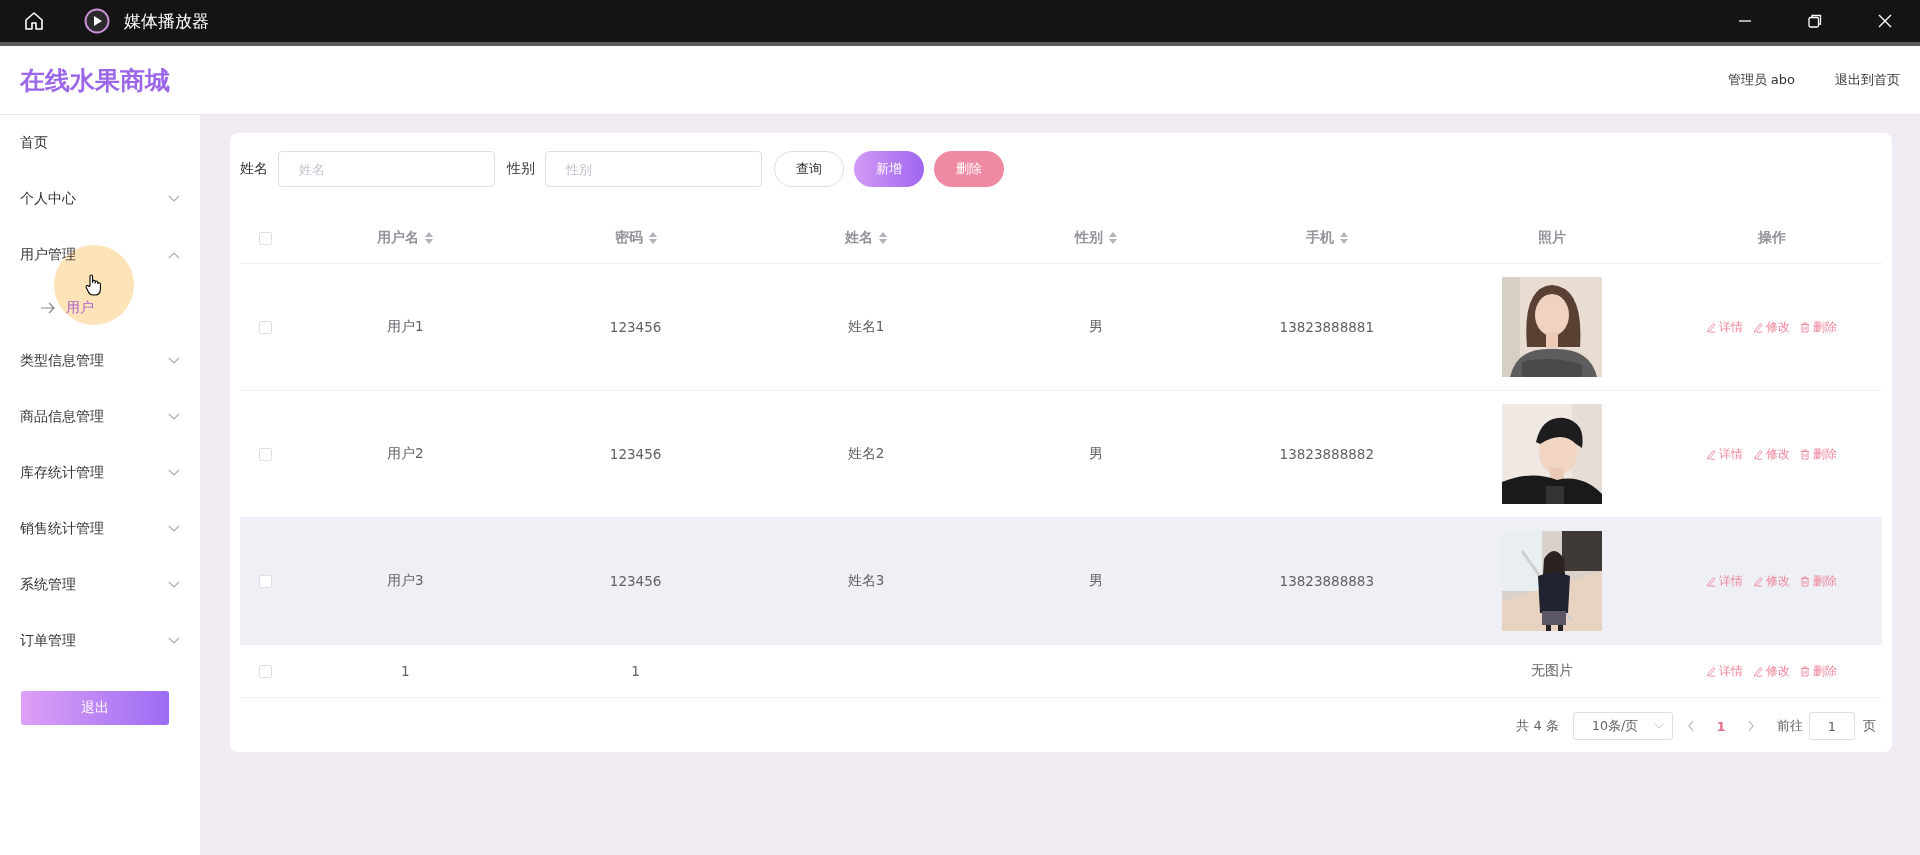 The height and width of the screenshot is (855, 1920). Describe the element at coordinates (809, 169) in the screenshot. I see `toolbar-button: 查询` at that location.